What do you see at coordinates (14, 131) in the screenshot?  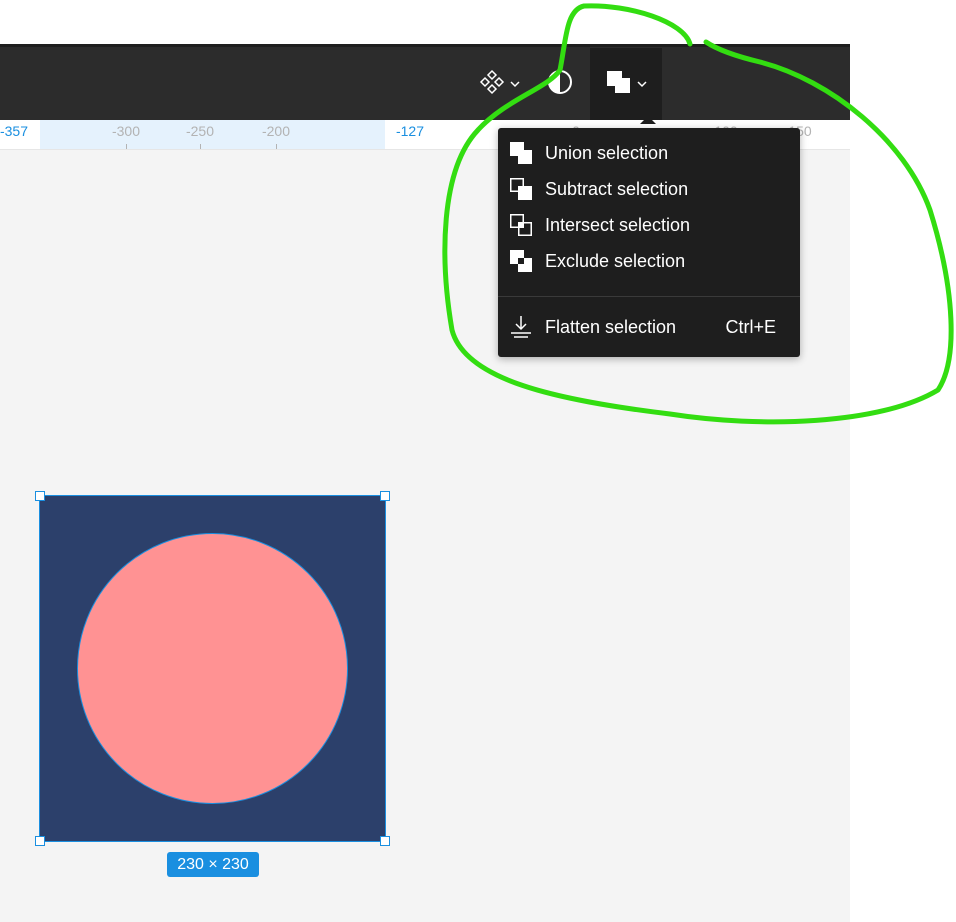 I see `ruler-label: -357` at bounding box center [14, 131].